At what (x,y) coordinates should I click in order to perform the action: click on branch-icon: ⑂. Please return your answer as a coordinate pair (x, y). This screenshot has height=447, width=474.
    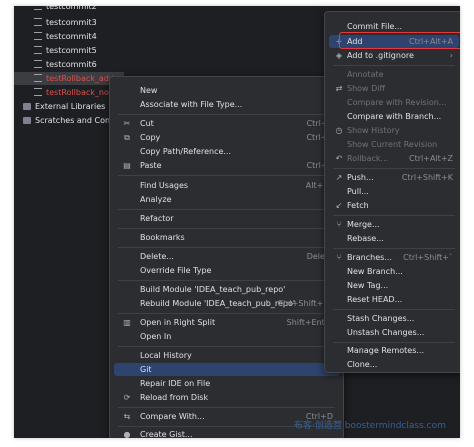
    Looking at the image, I should click on (339, 257).